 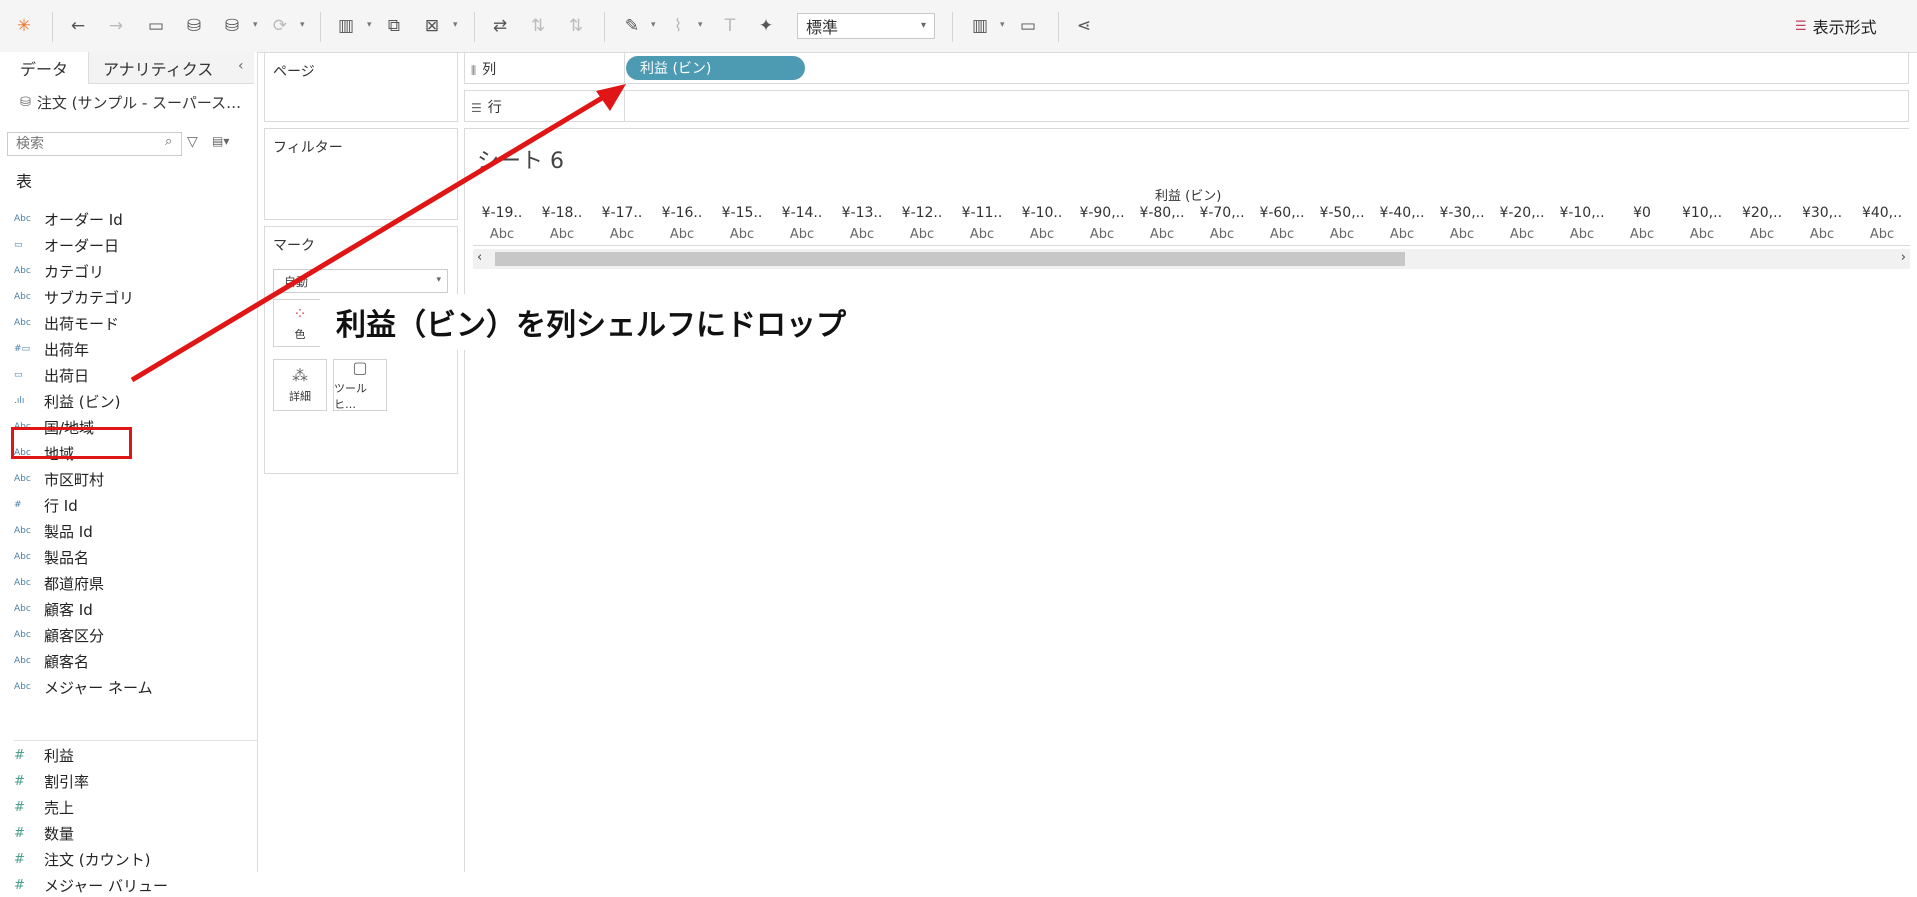 What do you see at coordinates (51, 781) in the screenshot?
I see `measure-item: # 割引率` at bounding box center [51, 781].